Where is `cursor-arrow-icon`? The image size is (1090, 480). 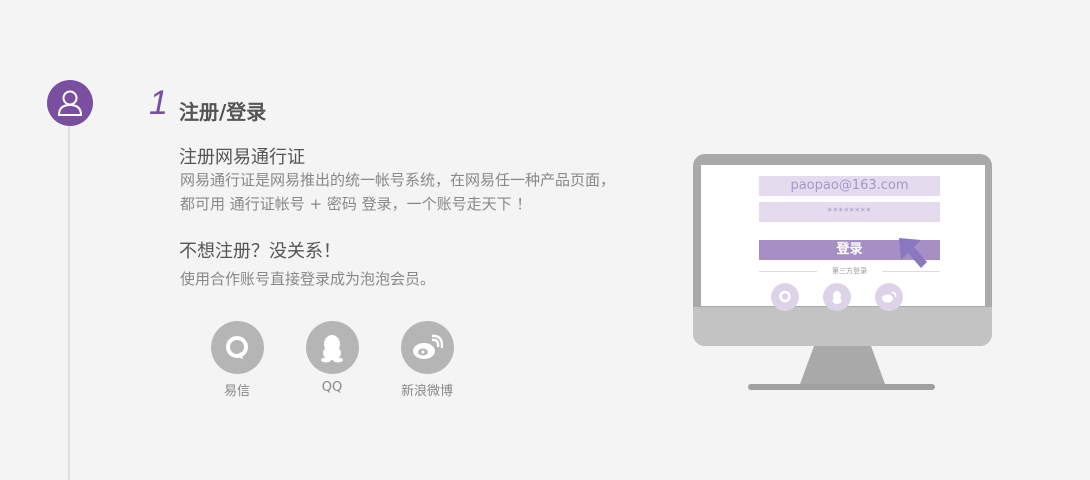 cursor-arrow-icon is located at coordinates (913, 253).